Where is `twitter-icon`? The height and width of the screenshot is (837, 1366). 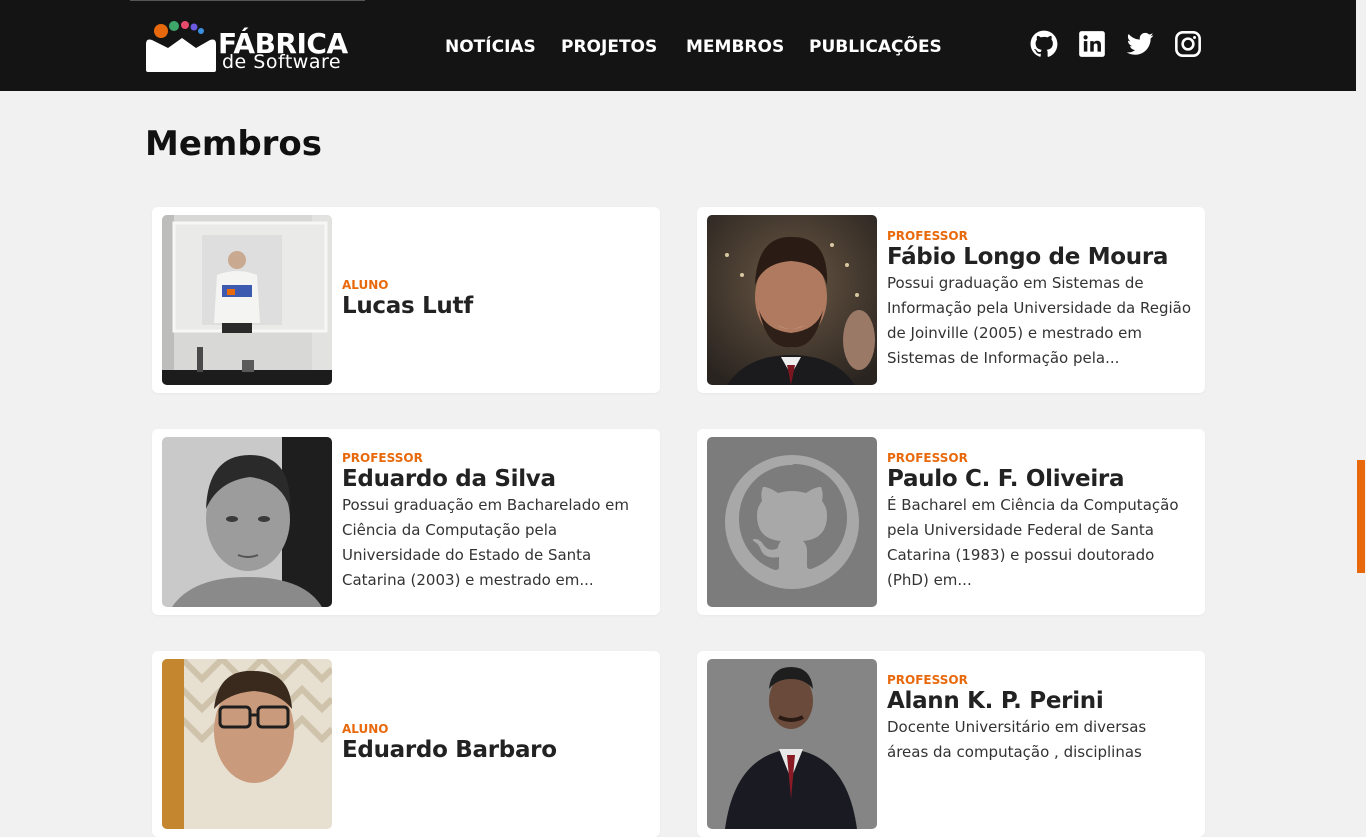
twitter-icon is located at coordinates (1140, 43).